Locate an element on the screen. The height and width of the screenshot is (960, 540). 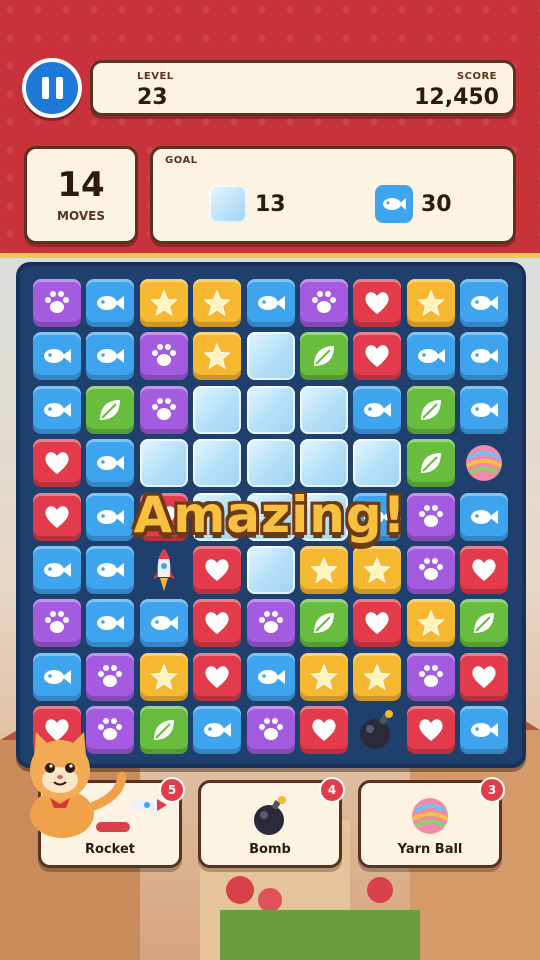
bomb-booster-button: 4 Bomb is located at coordinates (271, 822).